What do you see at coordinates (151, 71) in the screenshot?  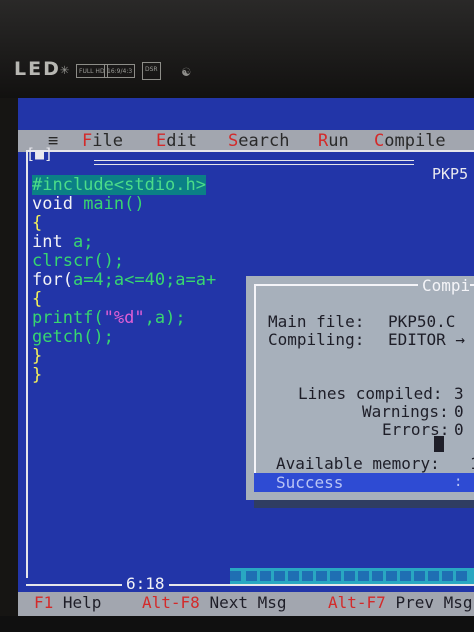 I see `monitor-badge-dsr: DSR` at bounding box center [151, 71].